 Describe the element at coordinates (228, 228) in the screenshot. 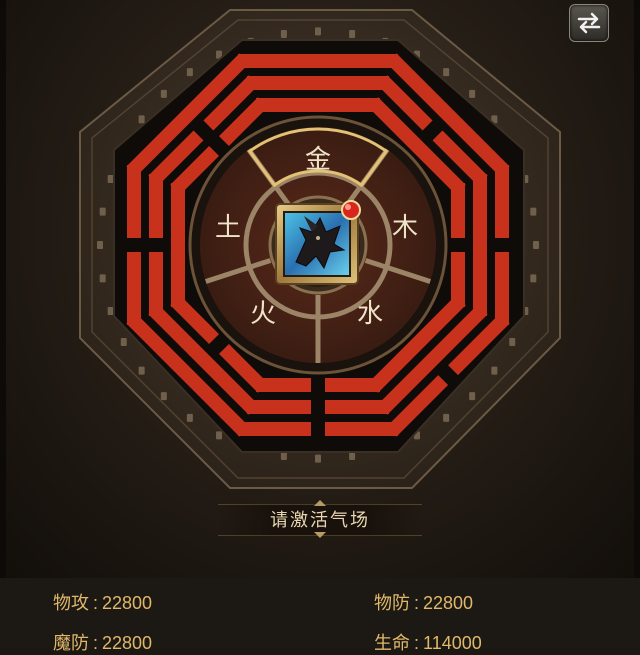

I see `element-earth: 土` at that location.